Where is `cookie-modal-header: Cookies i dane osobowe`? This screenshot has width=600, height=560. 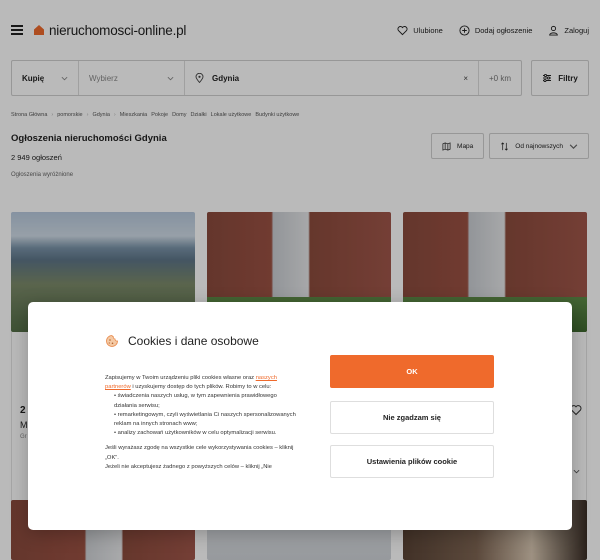 cookie-modal-header: Cookies i dane osobowe is located at coordinates (182, 341).